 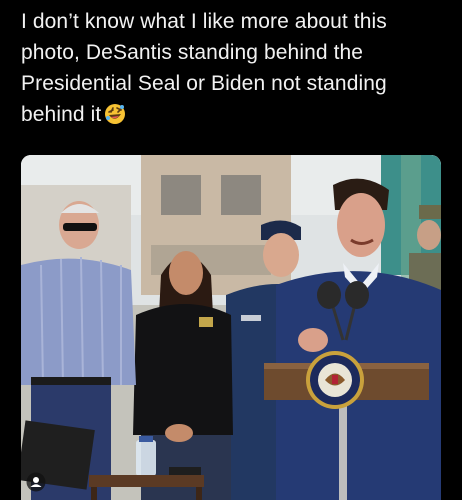 I want to click on caption-line-4: behind it, so click(x=236, y=114).